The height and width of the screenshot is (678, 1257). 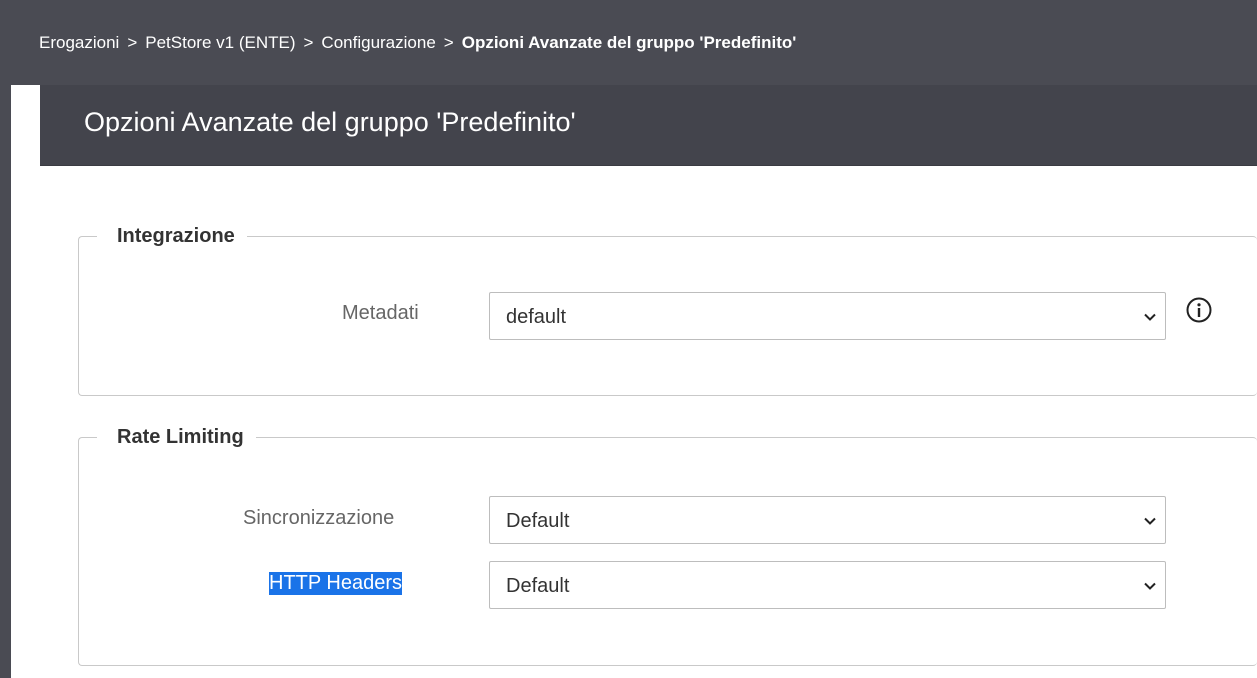 I want to click on section-rate-limiting-legend: Rate Limiting, so click(x=180, y=437).